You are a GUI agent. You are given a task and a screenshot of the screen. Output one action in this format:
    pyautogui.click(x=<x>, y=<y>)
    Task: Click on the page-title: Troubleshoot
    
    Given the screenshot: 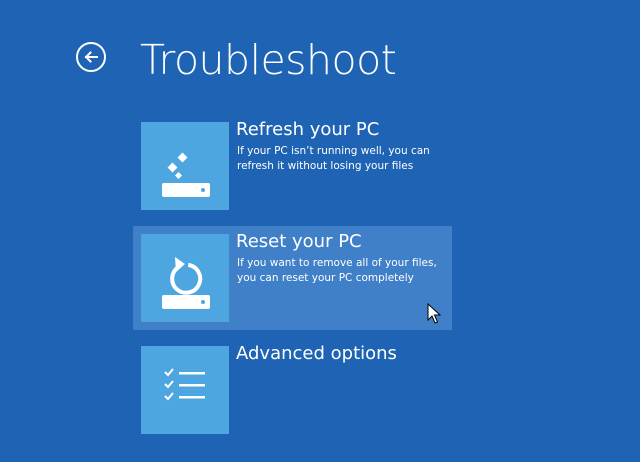 What is the action you would take?
    pyautogui.click(x=268, y=60)
    